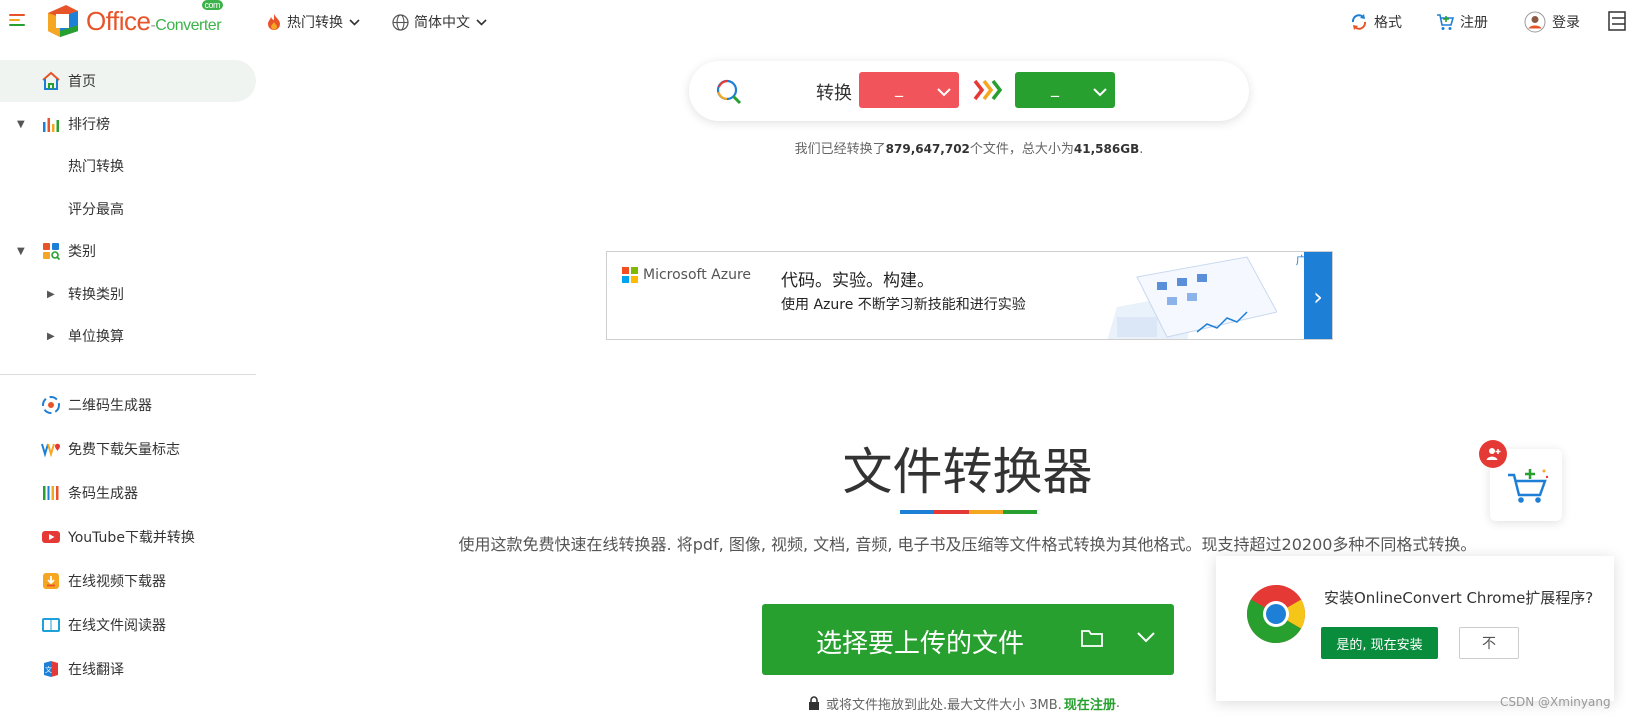  Describe the element at coordinates (17, 21) in the screenshot. I see `menu-icon` at that location.